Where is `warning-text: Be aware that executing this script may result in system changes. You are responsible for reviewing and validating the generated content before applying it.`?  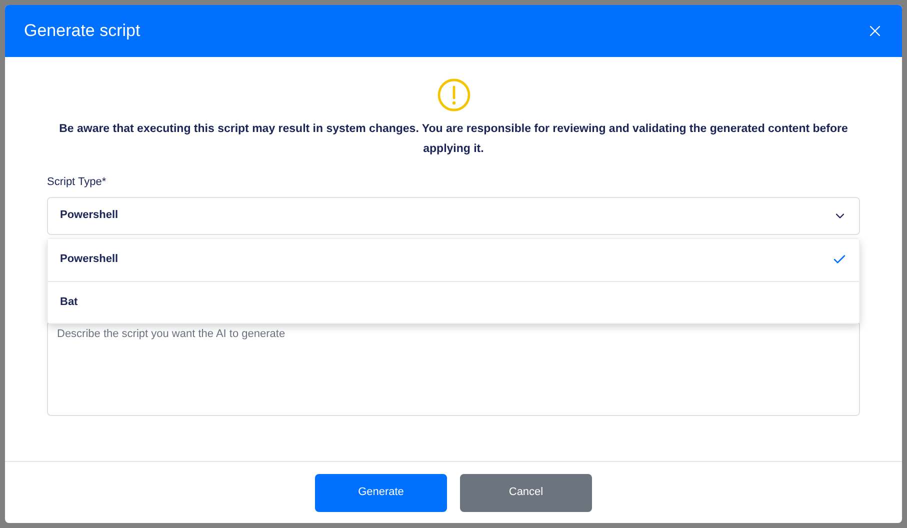 warning-text: Be aware that executing this script may result in system changes. You are responsible for reviewing and validating the generated content before applying it. is located at coordinates (453, 139).